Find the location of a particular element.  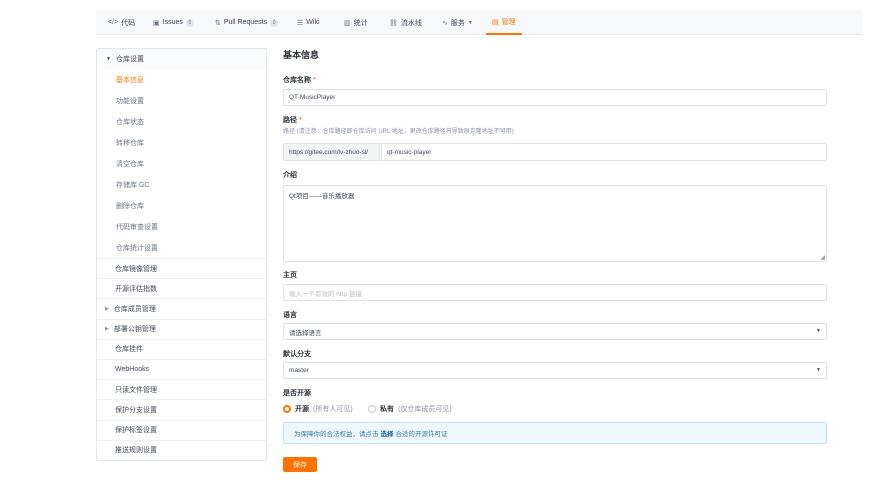

tab-label: 代码 is located at coordinates (128, 23).